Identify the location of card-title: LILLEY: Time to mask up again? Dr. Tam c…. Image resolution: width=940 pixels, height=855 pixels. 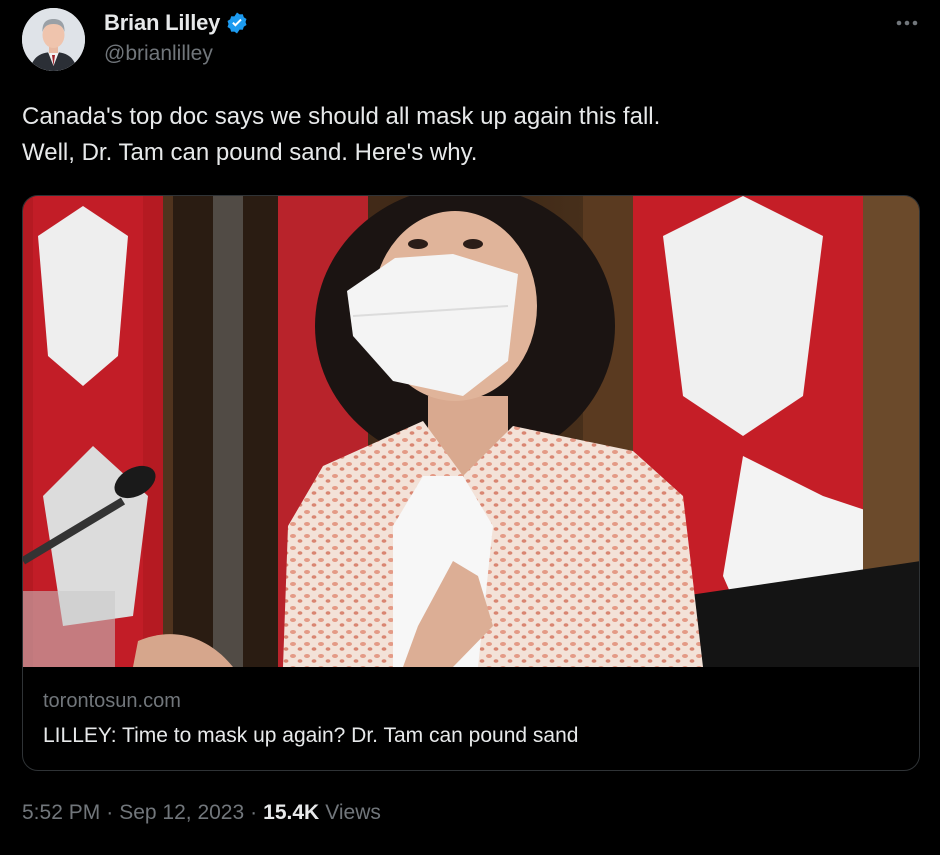
(310, 736).